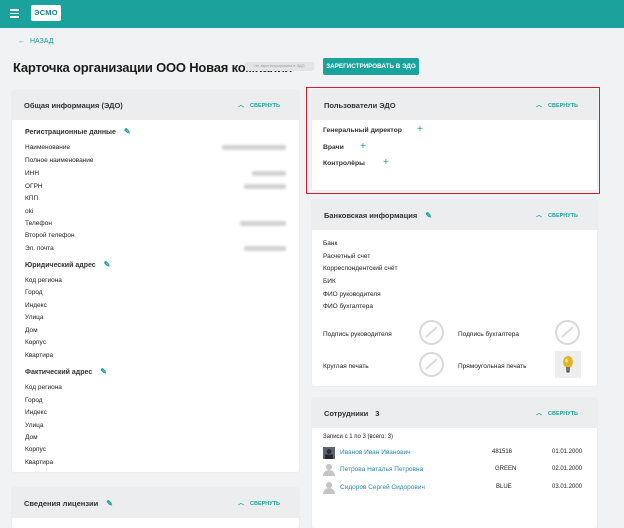 The height and width of the screenshot is (528, 624). What do you see at coordinates (29, 211) in the screenshot?
I see `field-label: oki` at bounding box center [29, 211].